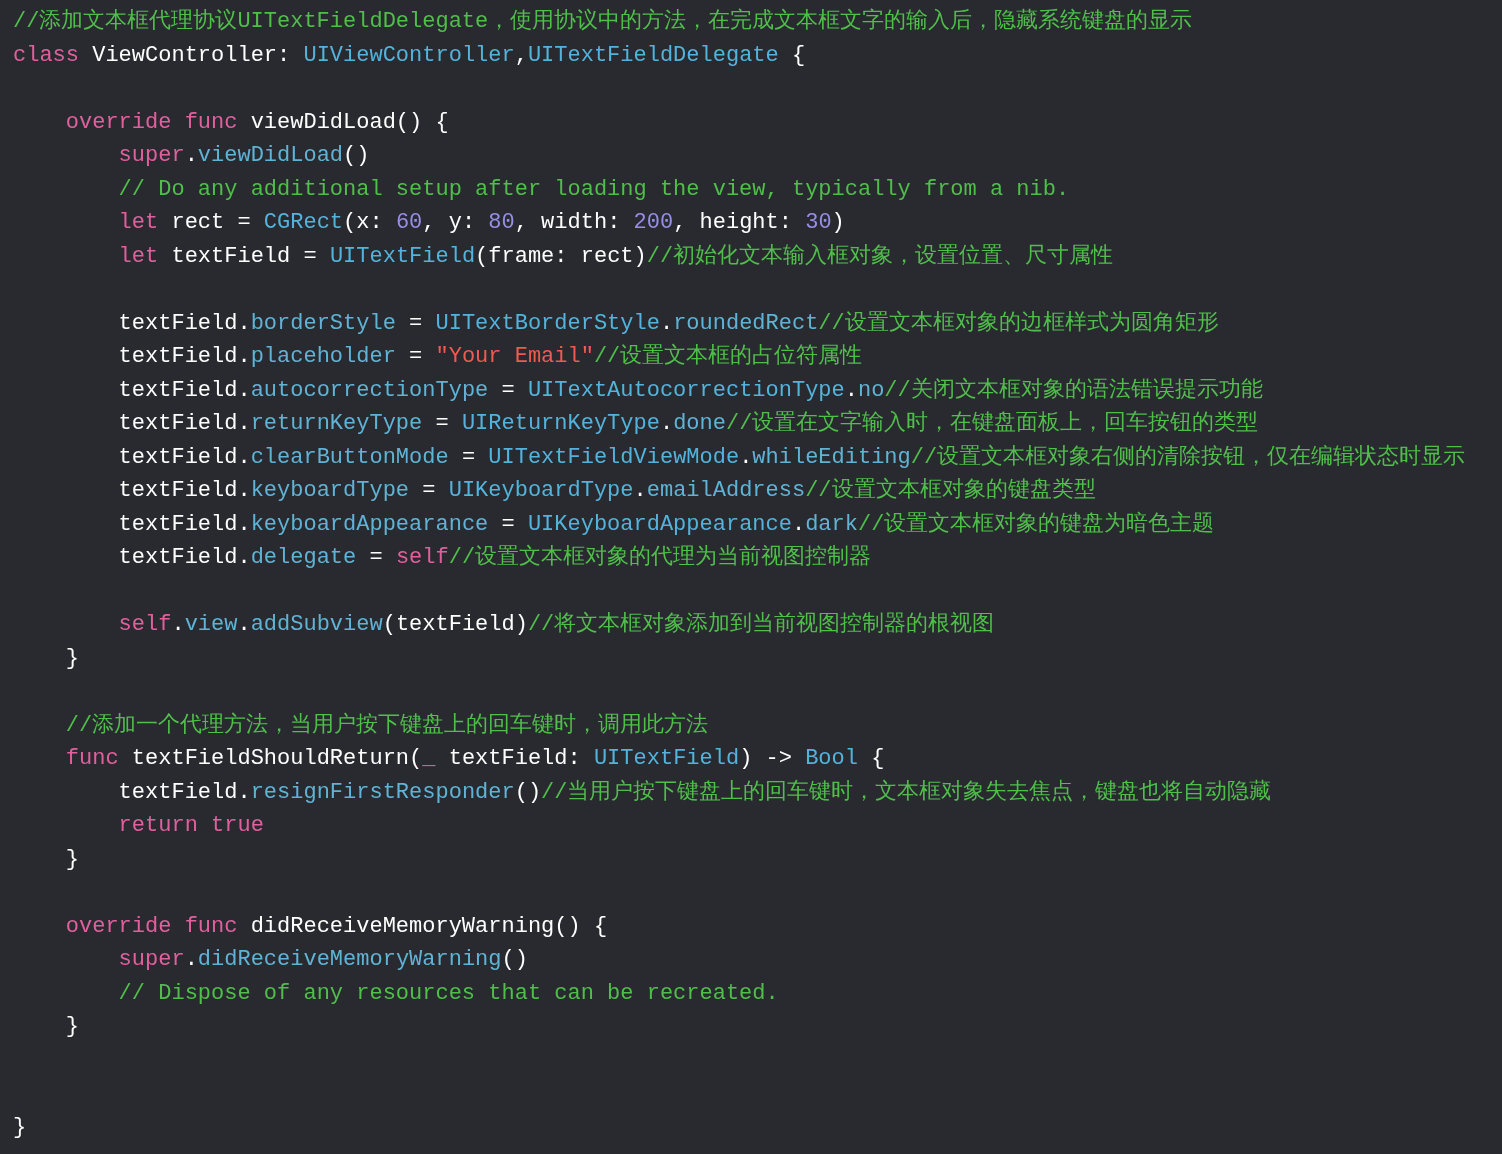 Image resolution: width=1502 pixels, height=1154 pixels. What do you see at coordinates (688, 423) in the screenshot?
I see `code-line: textField.returnKeyType = UIReturnKeyType.done//设置在文字输入时，在键盘面板上，回车按钮的类型` at bounding box center [688, 423].